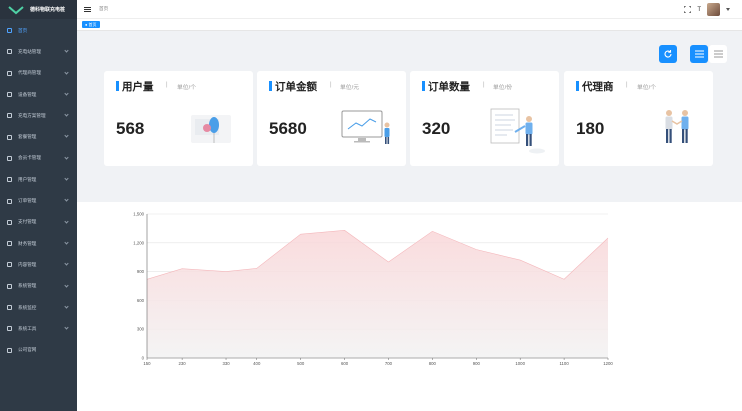 The width and height of the screenshot is (742, 411). What do you see at coordinates (9, 244) in the screenshot?
I see `finance-icon` at bounding box center [9, 244].